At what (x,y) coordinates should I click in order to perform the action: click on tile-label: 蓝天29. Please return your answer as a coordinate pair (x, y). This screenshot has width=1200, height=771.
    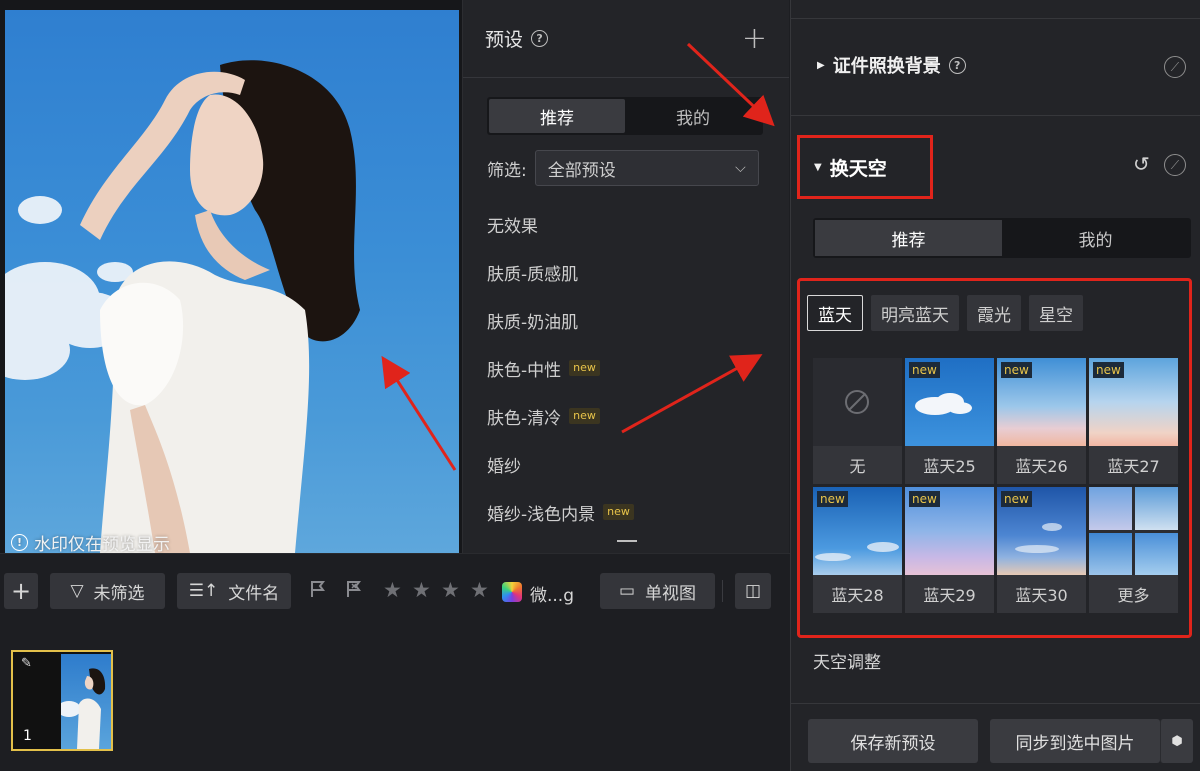
    Looking at the image, I should click on (949, 594).